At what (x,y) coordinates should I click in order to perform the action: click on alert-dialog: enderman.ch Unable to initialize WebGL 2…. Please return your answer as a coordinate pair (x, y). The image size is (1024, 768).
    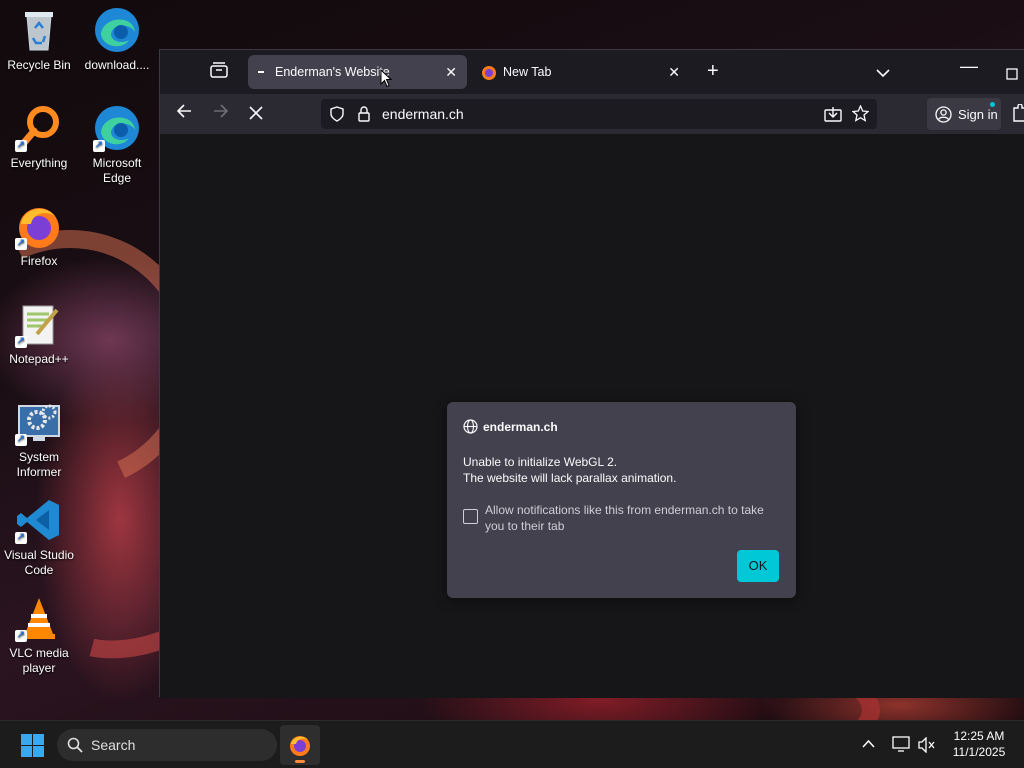
    Looking at the image, I should click on (621, 500).